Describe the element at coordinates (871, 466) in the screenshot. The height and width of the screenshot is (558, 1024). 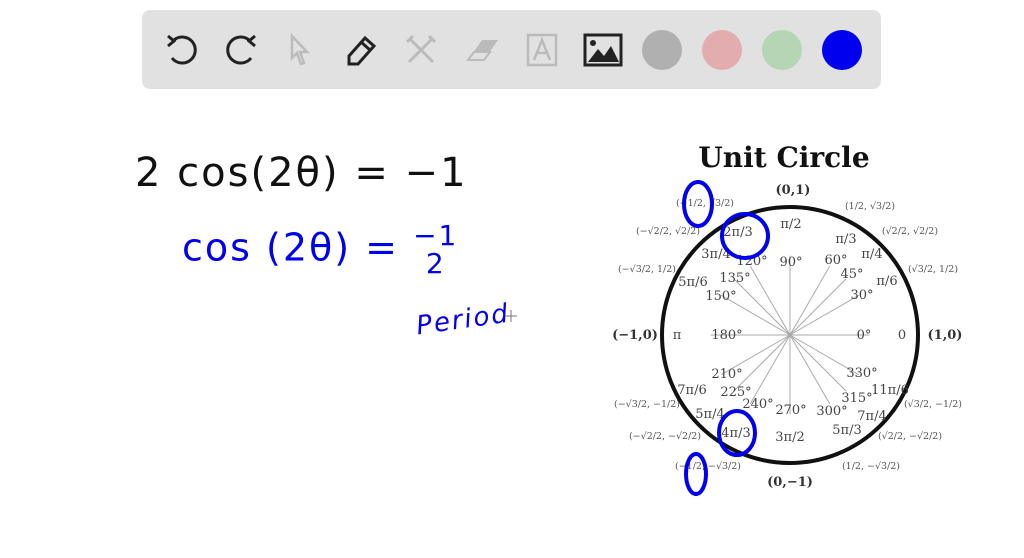
I see `coordinate-label: (1/2, −√3/2)` at that location.